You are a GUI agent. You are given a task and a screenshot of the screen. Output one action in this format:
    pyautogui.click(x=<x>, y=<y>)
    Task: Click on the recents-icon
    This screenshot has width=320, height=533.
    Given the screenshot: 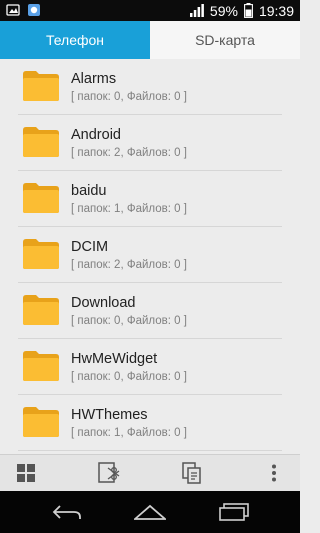 What is the action you would take?
    pyautogui.click(x=234, y=512)
    